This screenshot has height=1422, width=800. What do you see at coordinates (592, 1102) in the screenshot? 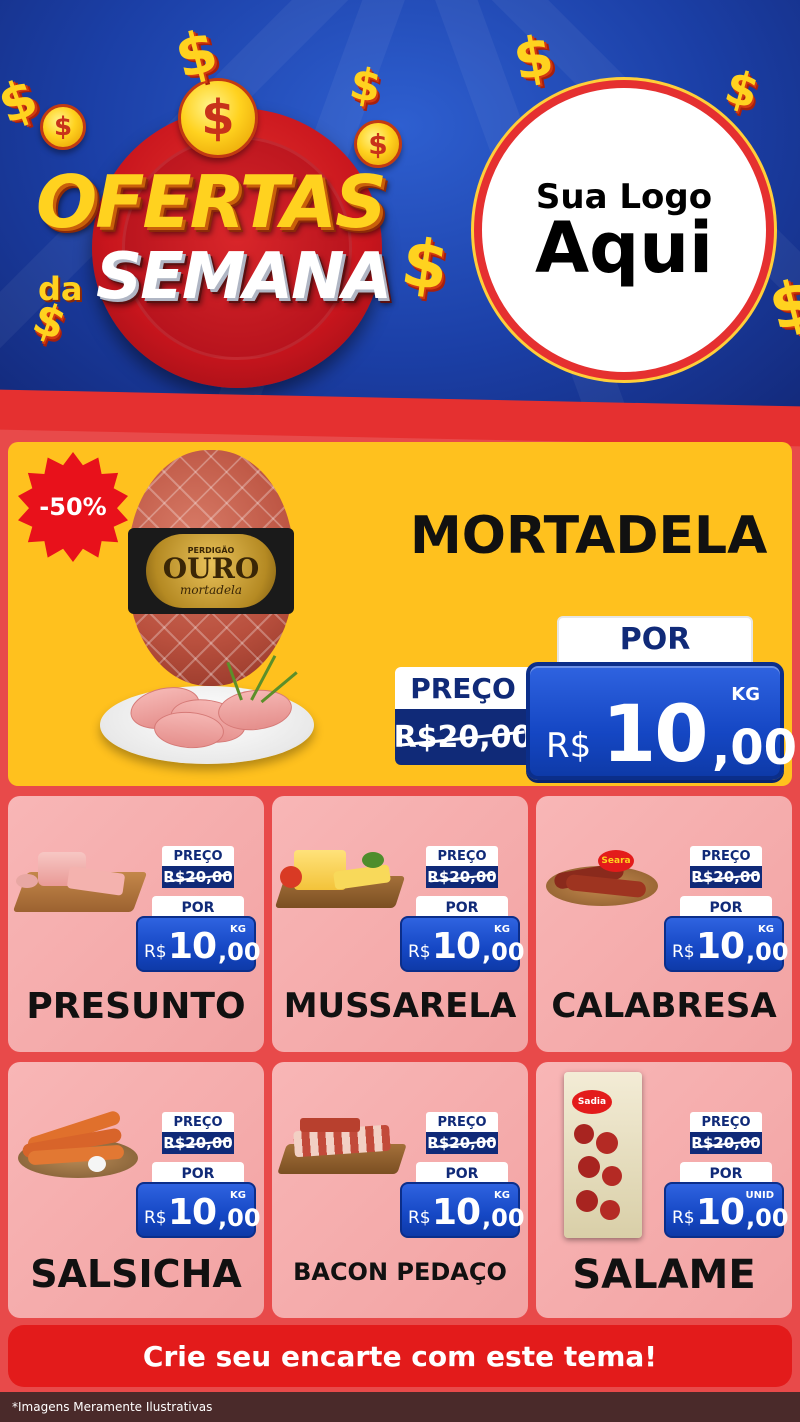
I see `sadia-logo: Sadia` at bounding box center [592, 1102].